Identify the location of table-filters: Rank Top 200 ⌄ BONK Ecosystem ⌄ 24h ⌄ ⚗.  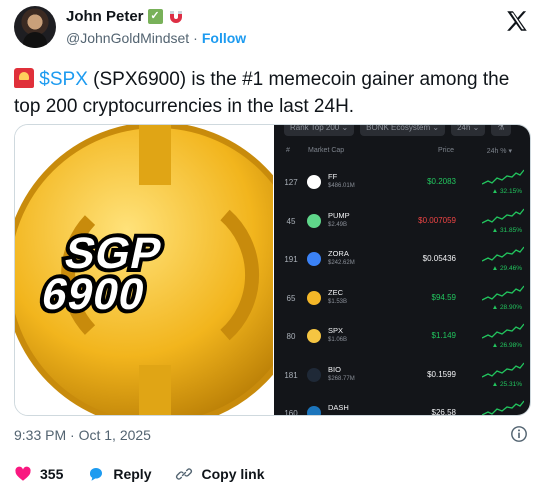
(397, 130).